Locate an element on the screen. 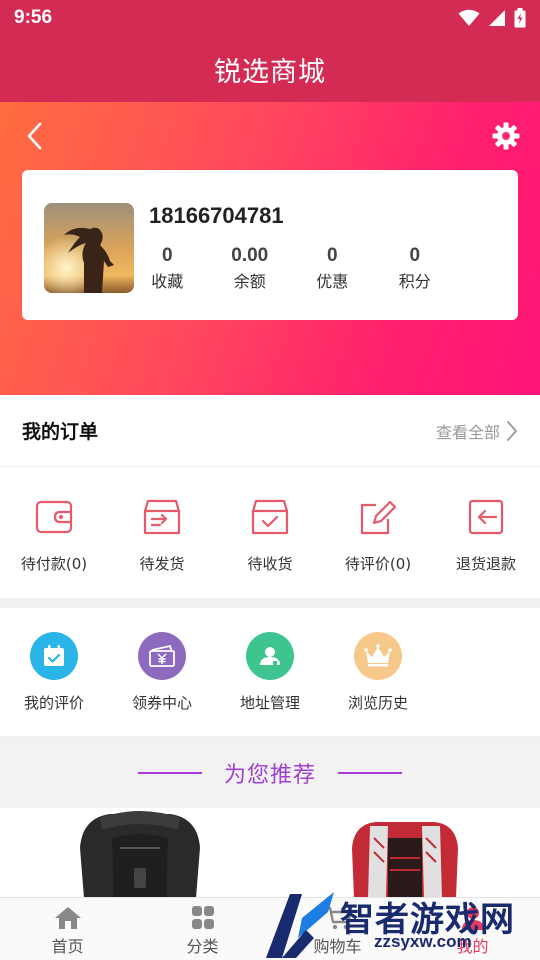  order-refunds: 退货退款 is located at coordinates (486, 532).